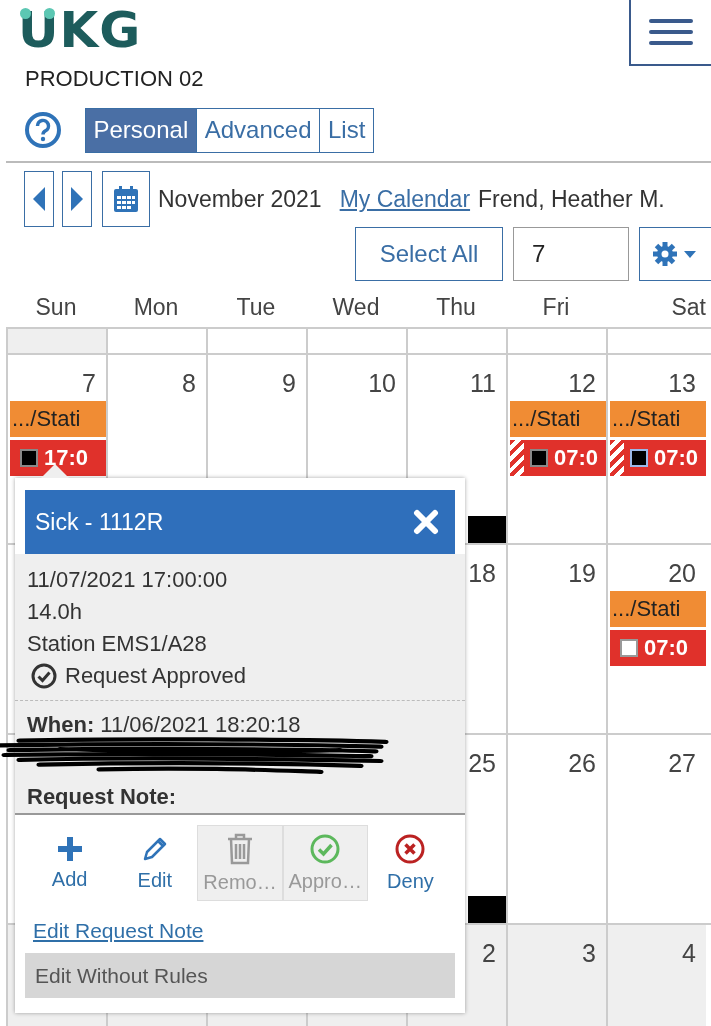  I want to click on settings-icon, so click(675, 254).